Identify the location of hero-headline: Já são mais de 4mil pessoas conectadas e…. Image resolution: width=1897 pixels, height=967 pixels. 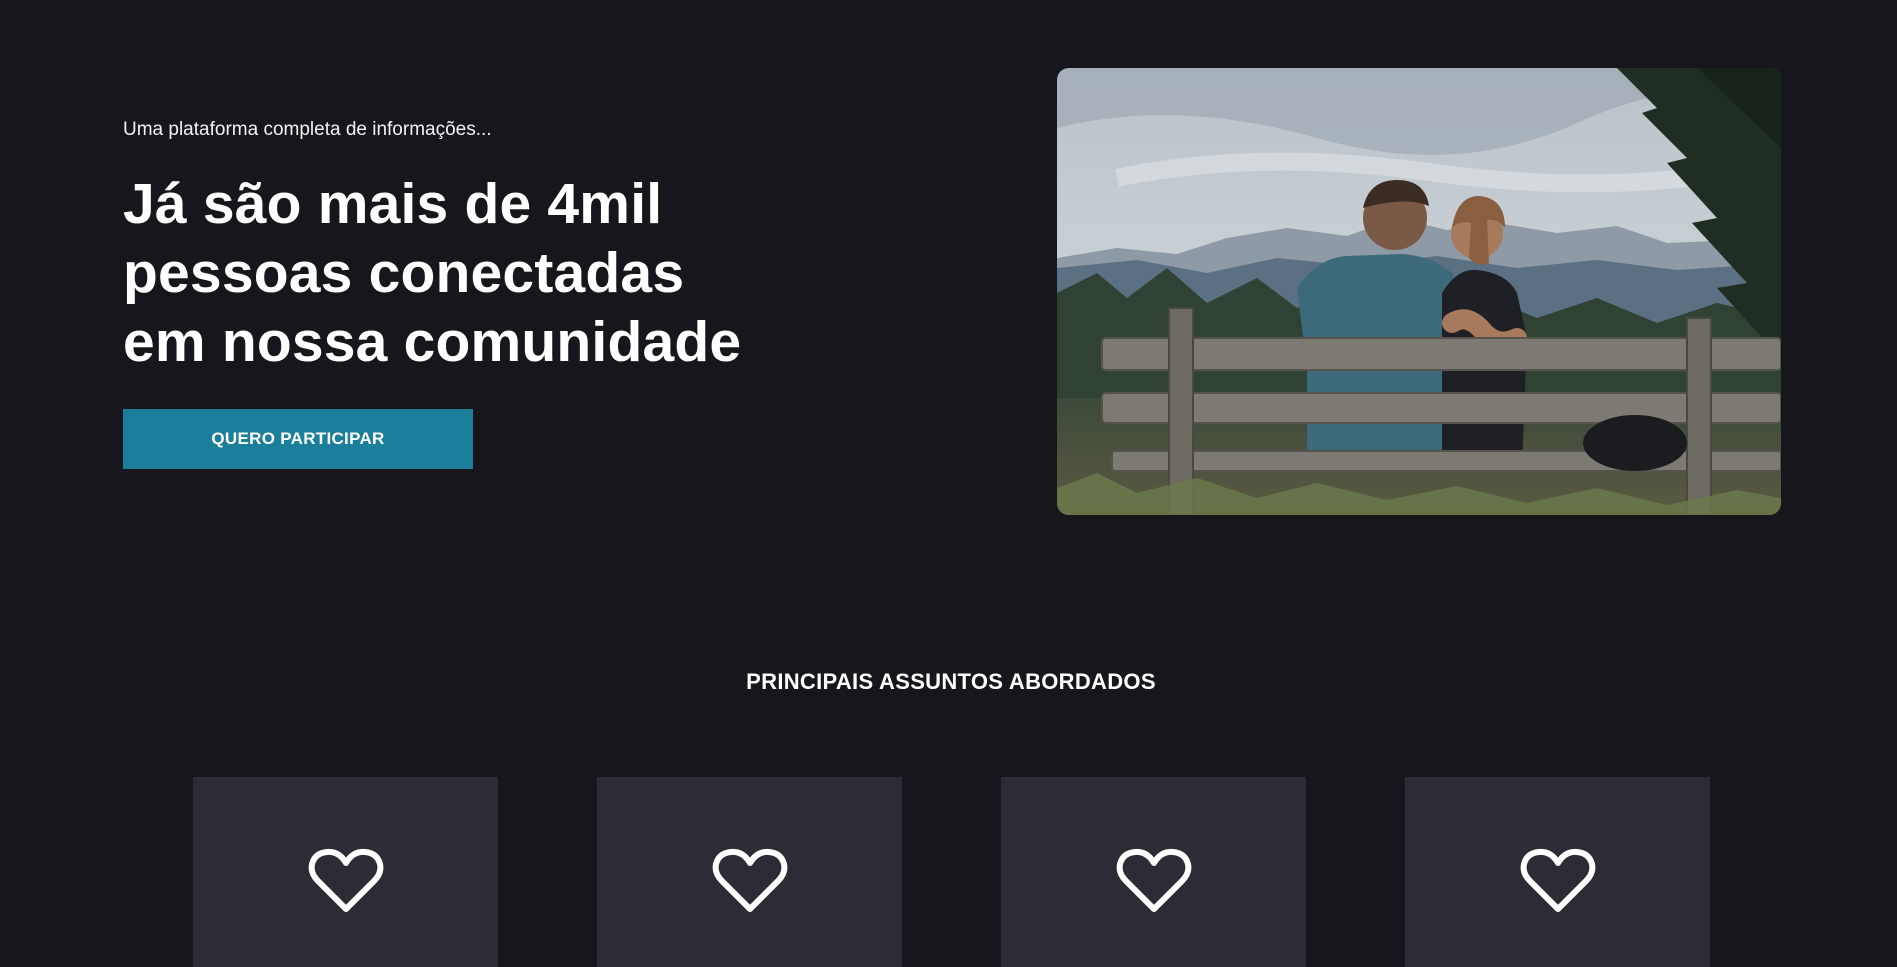
(463, 273).